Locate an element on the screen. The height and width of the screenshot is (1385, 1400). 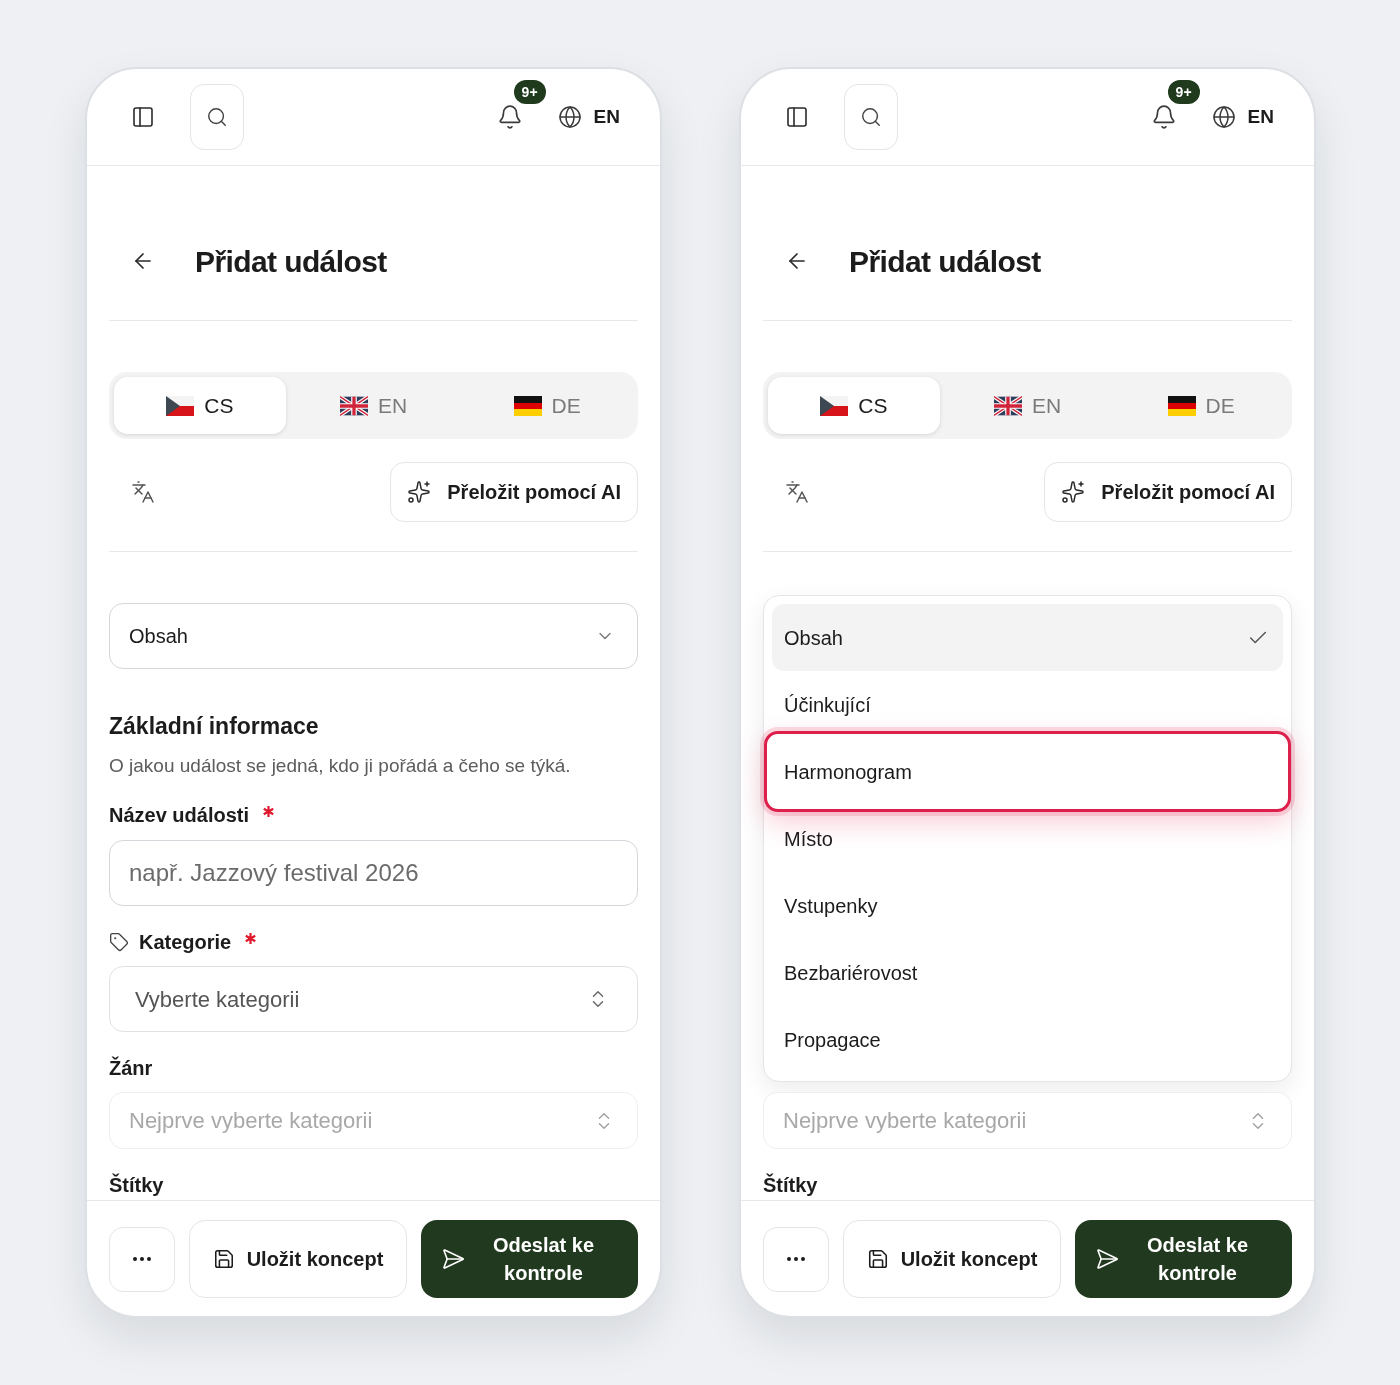
section-description: O jakou událost se jedná, kdo ji pořádá a čeho se týká. is located at coordinates (340, 766).